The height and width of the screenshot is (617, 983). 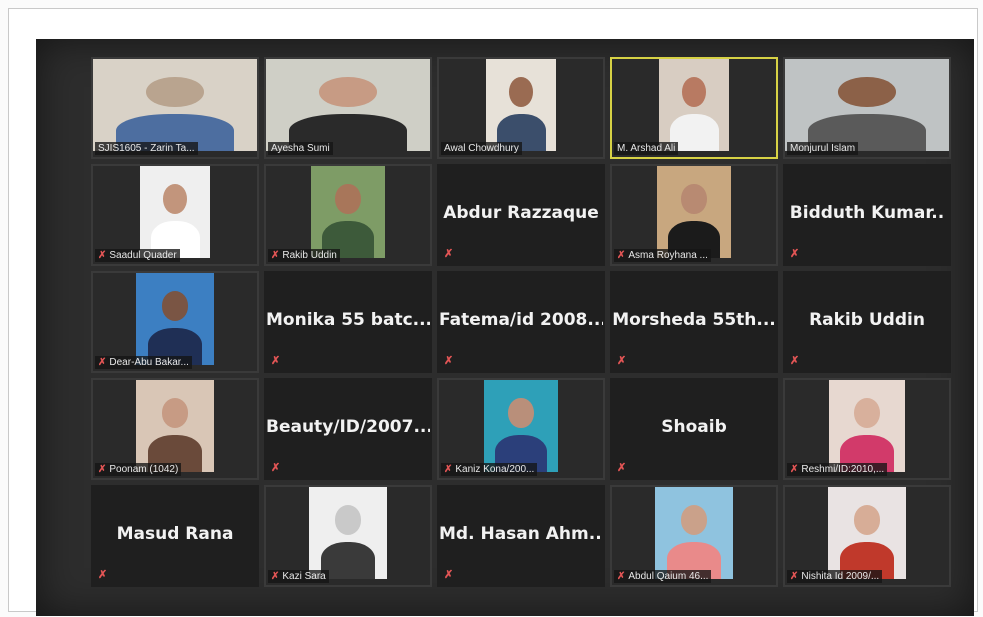 What do you see at coordinates (309, 255) in the screenshot?
I see `participant-name: Rakib Uddin` at bounding box center [309, 255].